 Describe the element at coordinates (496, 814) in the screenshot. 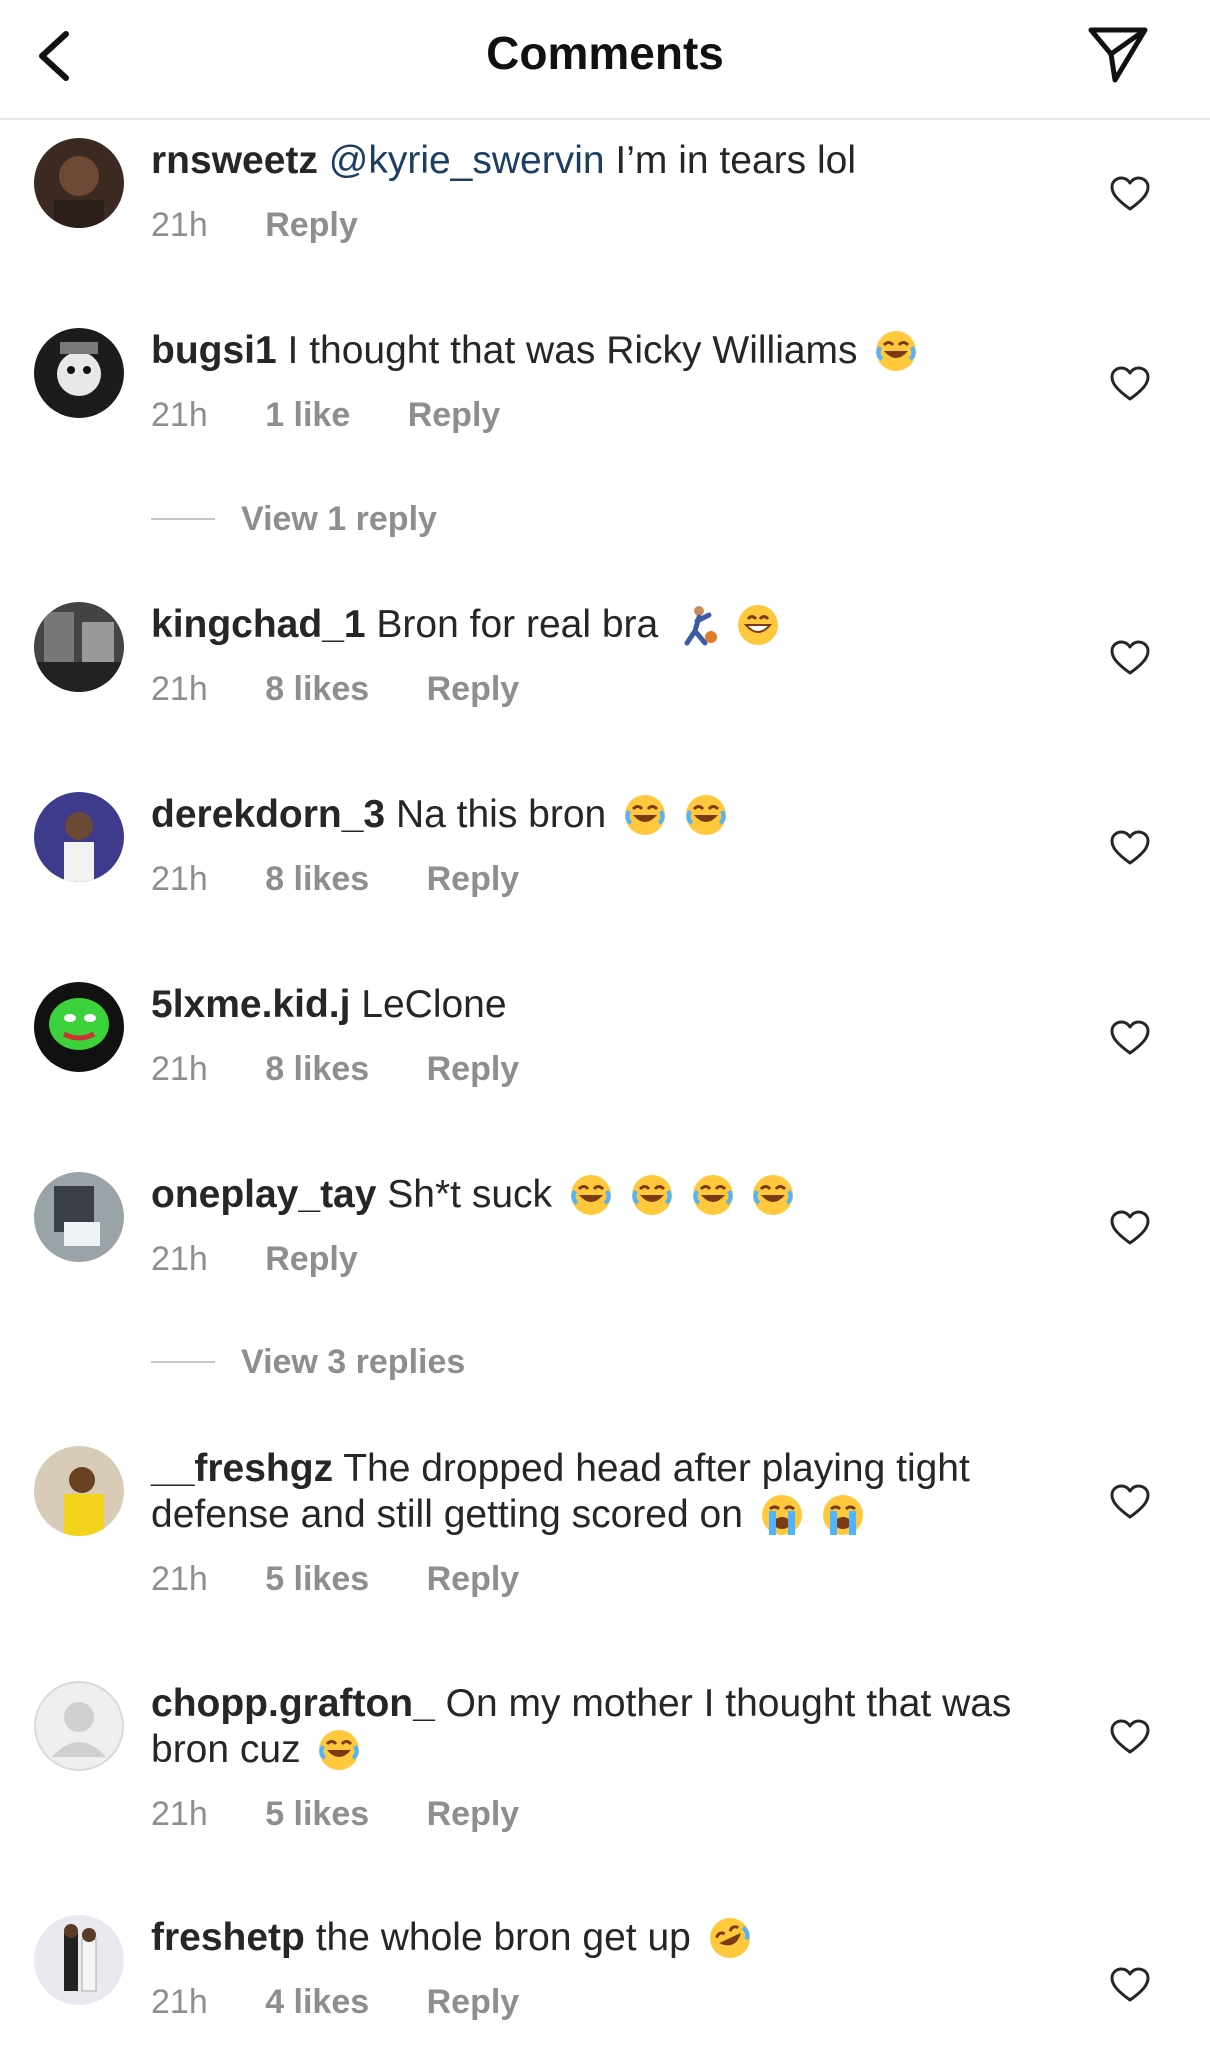

I see `comment-body: Na this bron` at that location.